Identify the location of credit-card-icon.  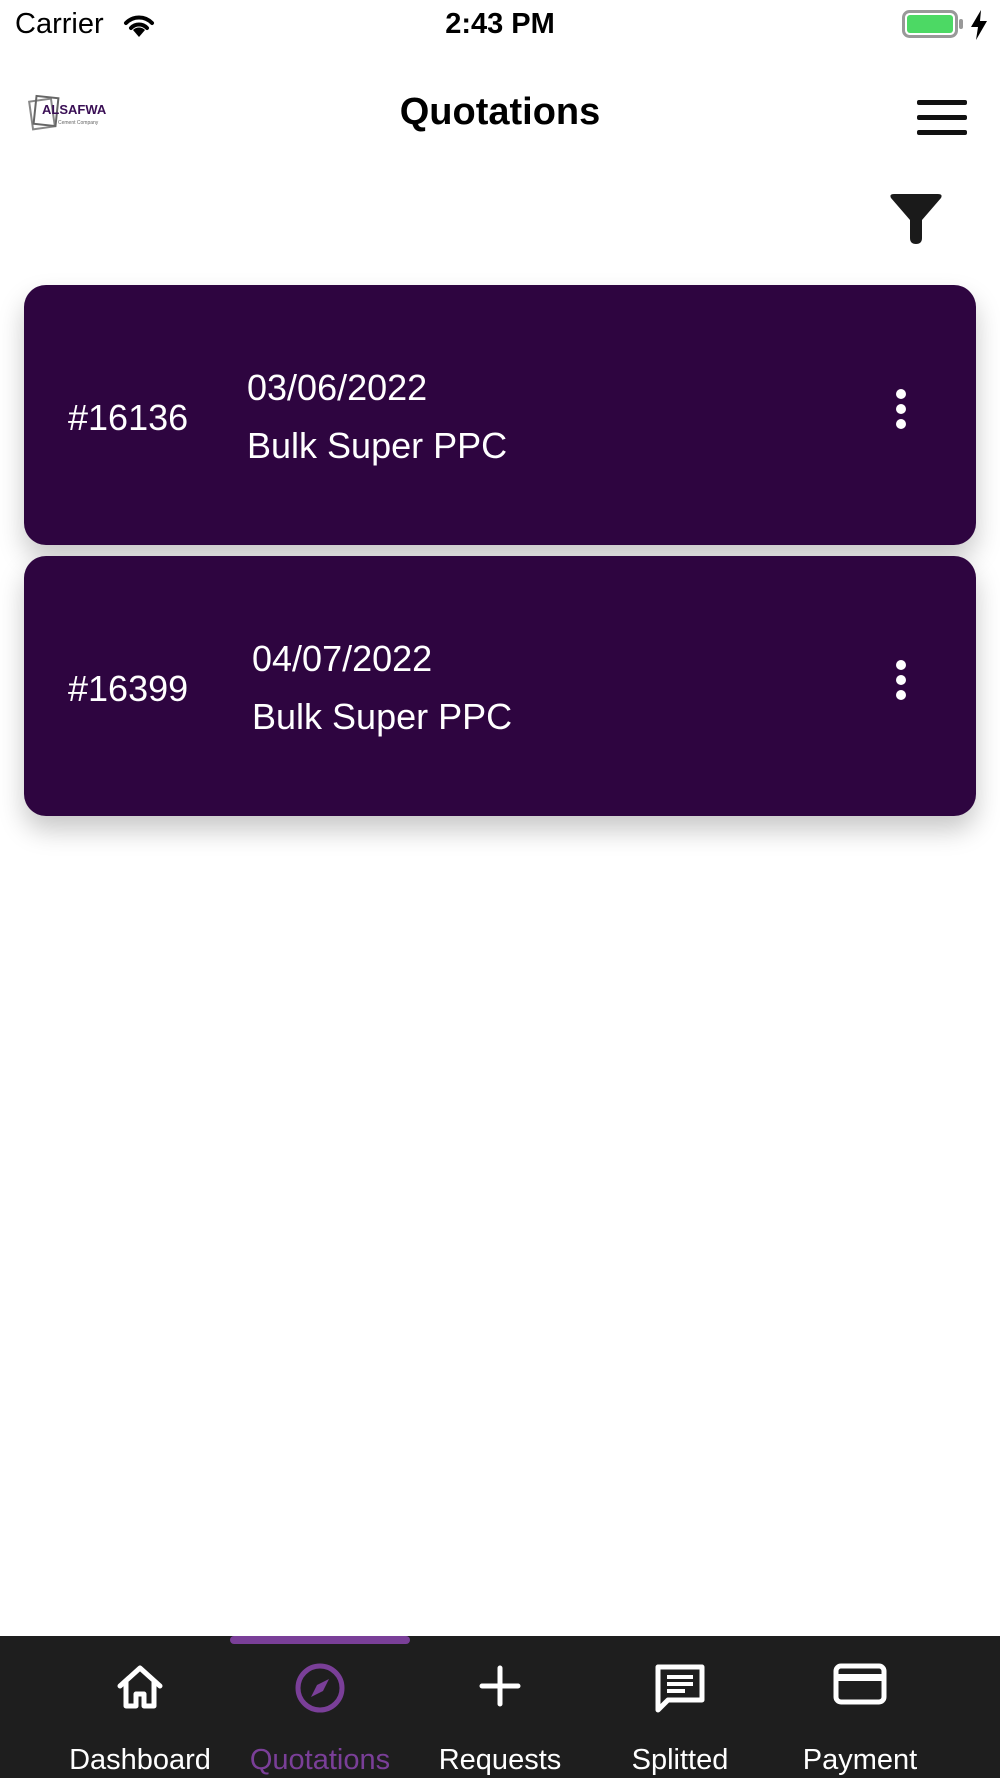
(860, 1684).